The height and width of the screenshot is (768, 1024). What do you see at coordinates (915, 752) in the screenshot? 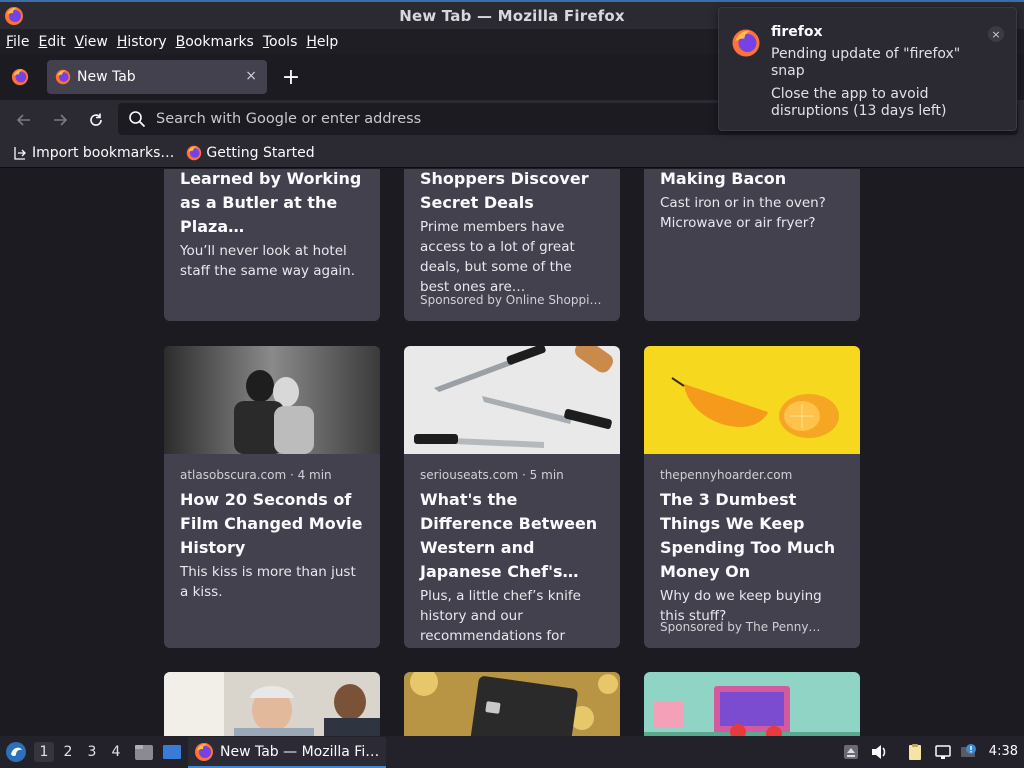
I see `clipboard-icon` at bounding box center [915, 752].